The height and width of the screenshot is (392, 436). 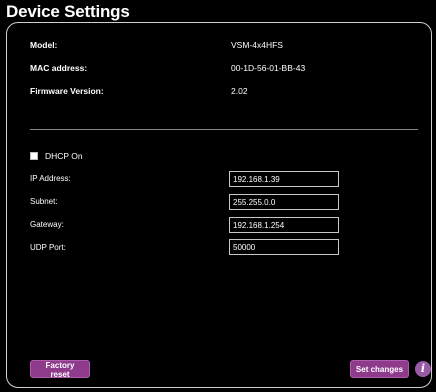 I want to click on firmware-version-value: 2.02, so click(x=239, y=91).